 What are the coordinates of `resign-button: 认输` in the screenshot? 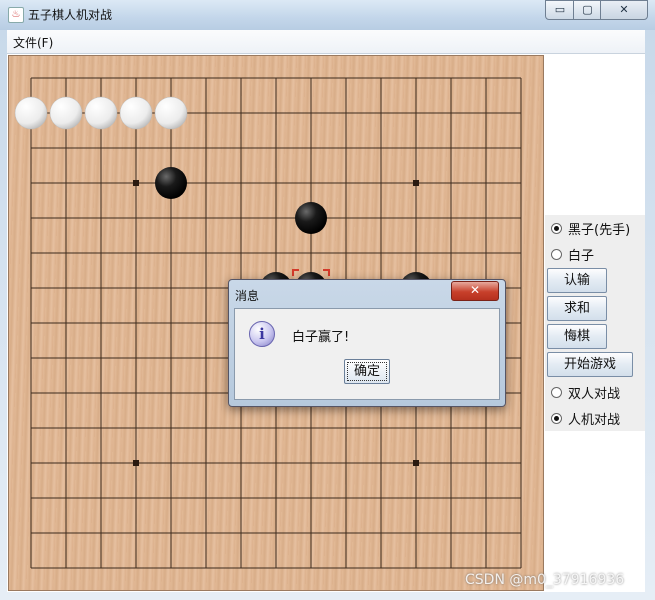 It's located at (577, 280).